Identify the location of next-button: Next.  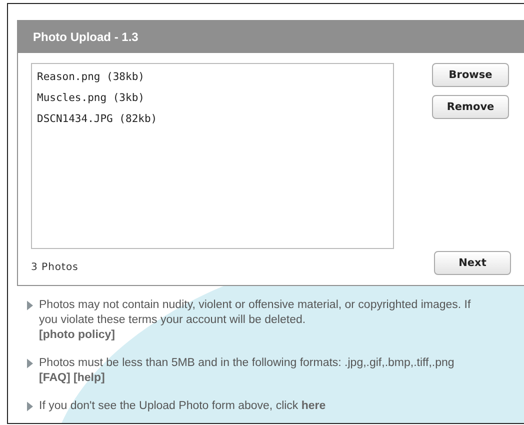
(472, 263).